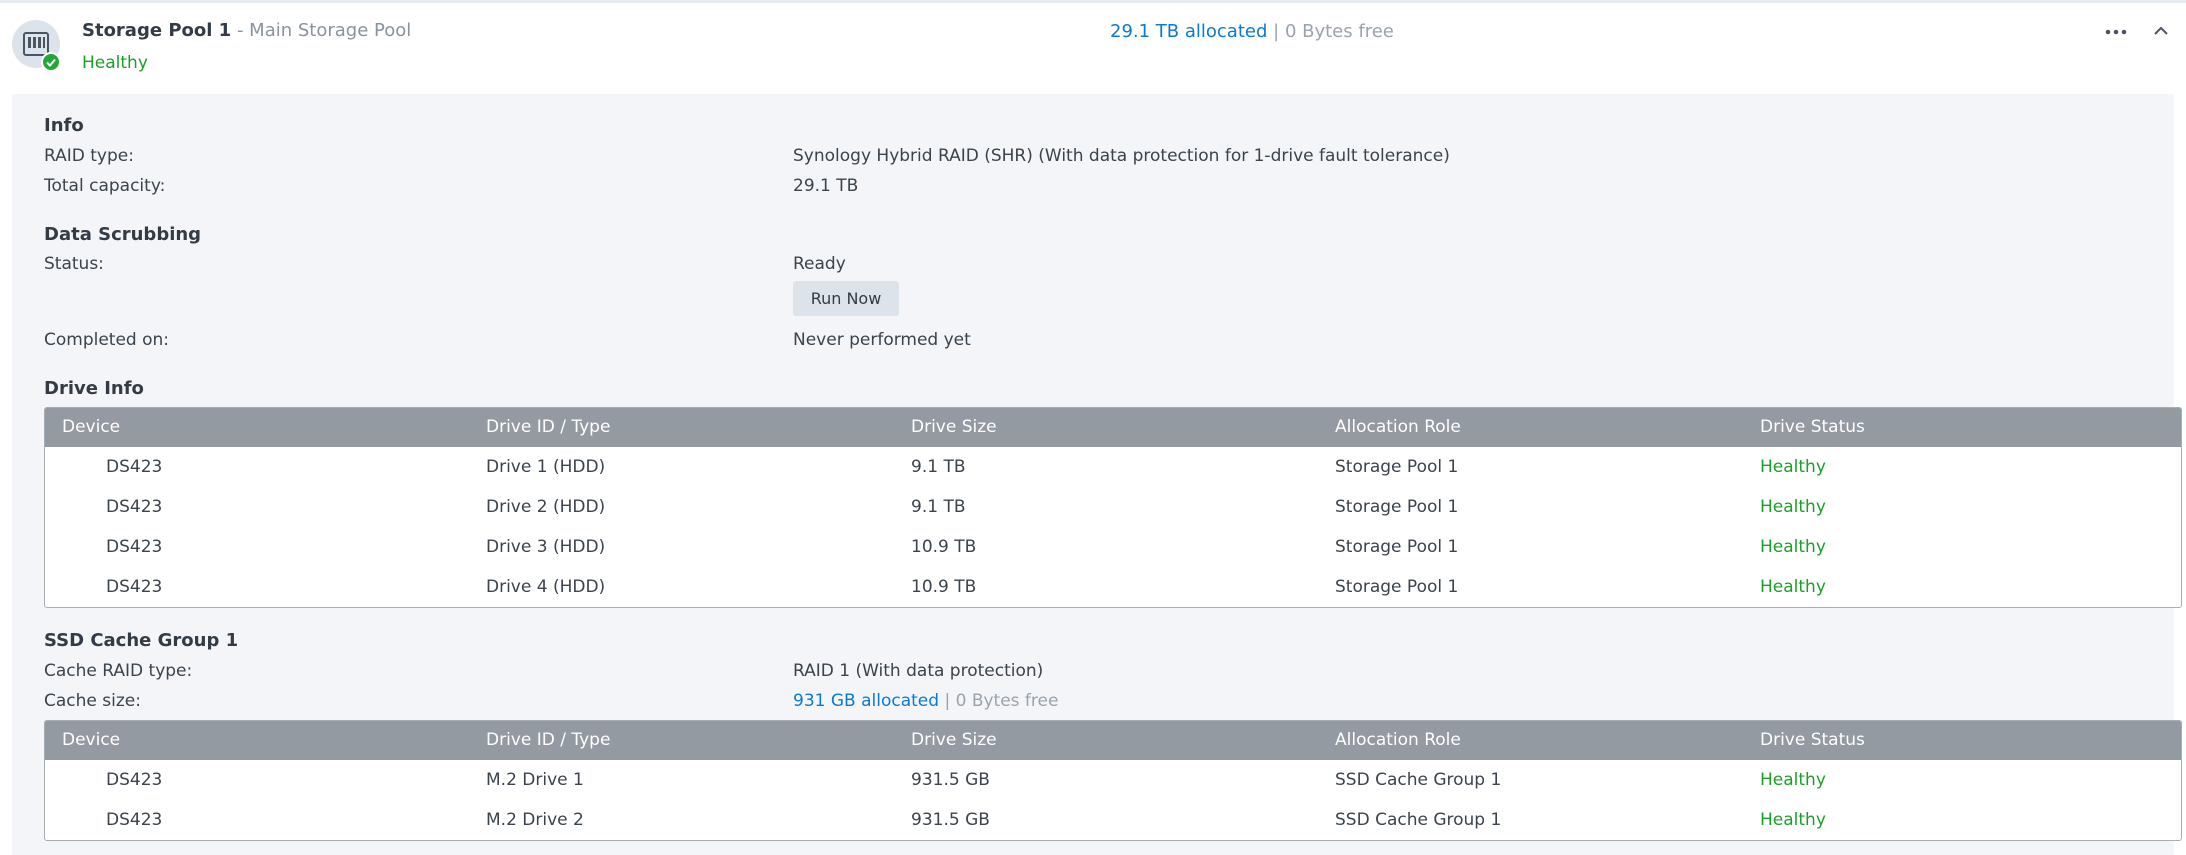 This screenshot has width=2186, height=855. I want to click on storage-pool-icon, so click(37, 46).